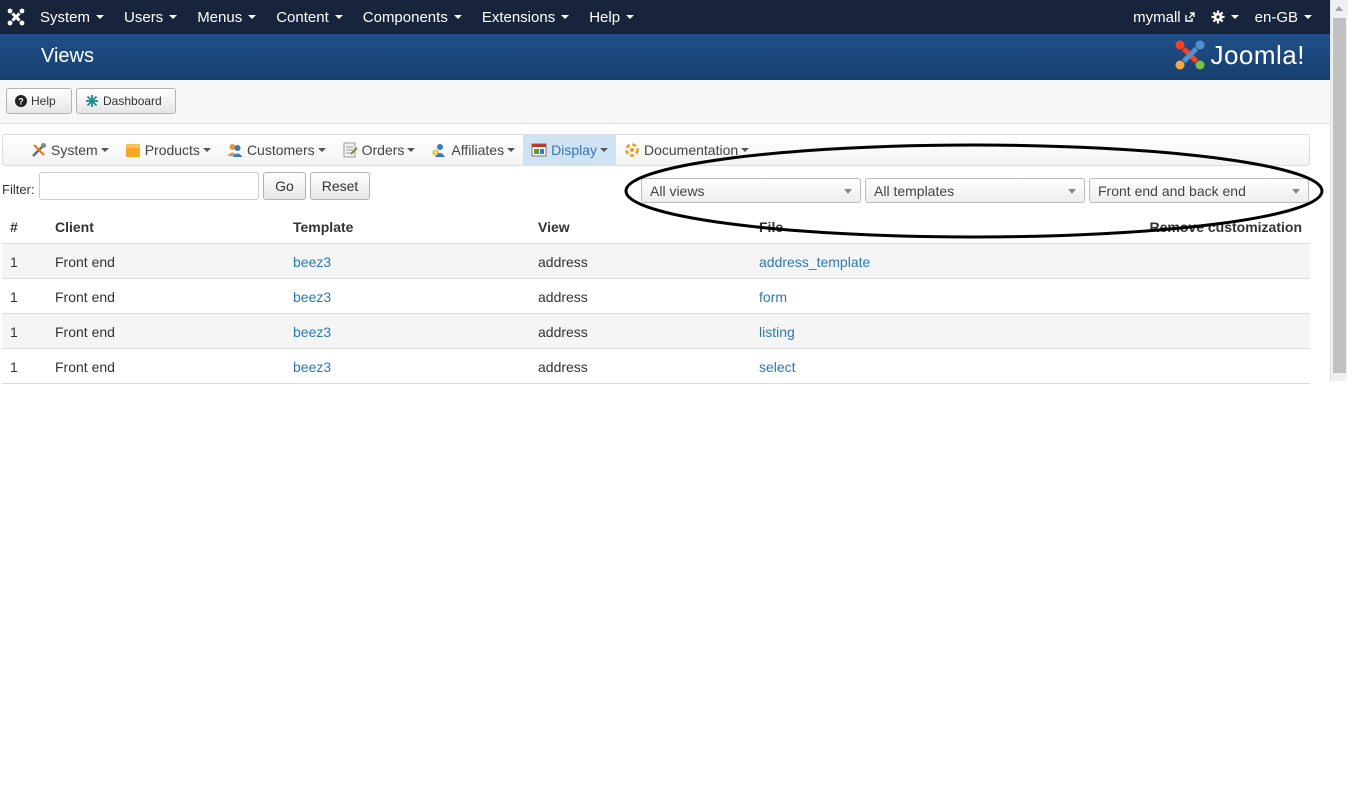 The image size is (1361, 802). I want to click on language-menu: en-GB, so click(1283, 17).